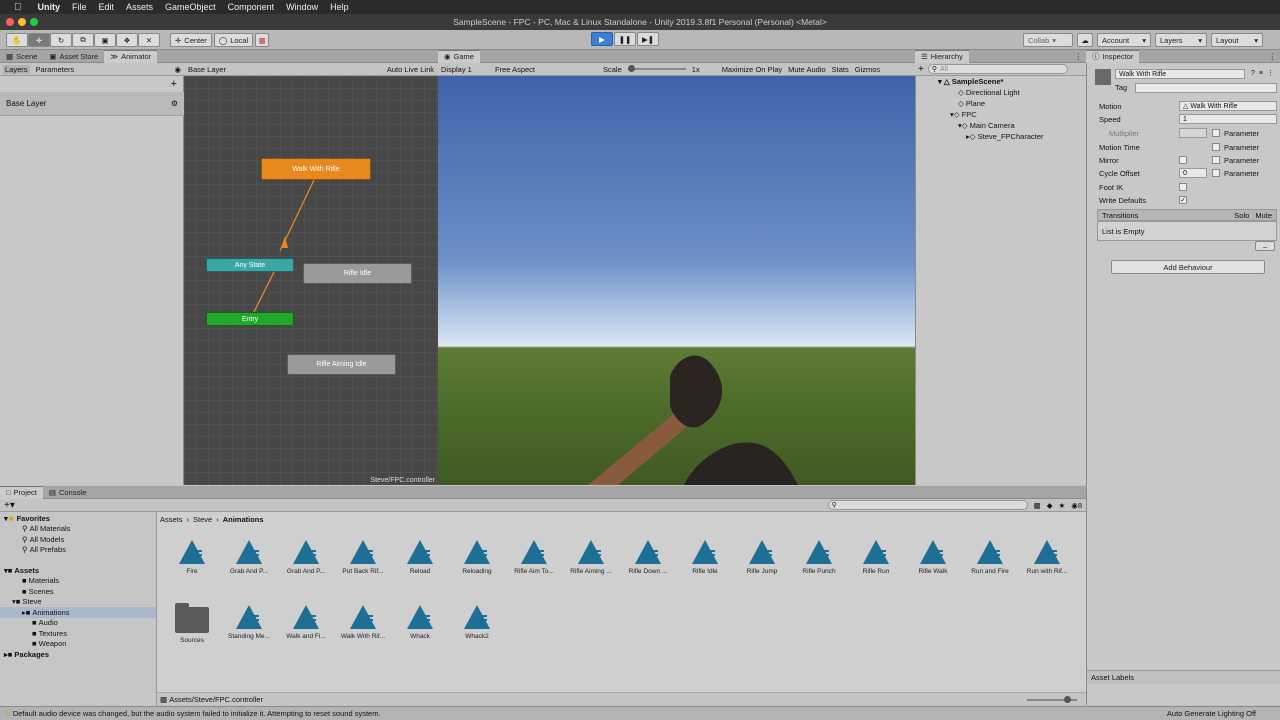 This screenshot has height=720, width=1280. I want to click on menu-file: File, so click(79, 7).